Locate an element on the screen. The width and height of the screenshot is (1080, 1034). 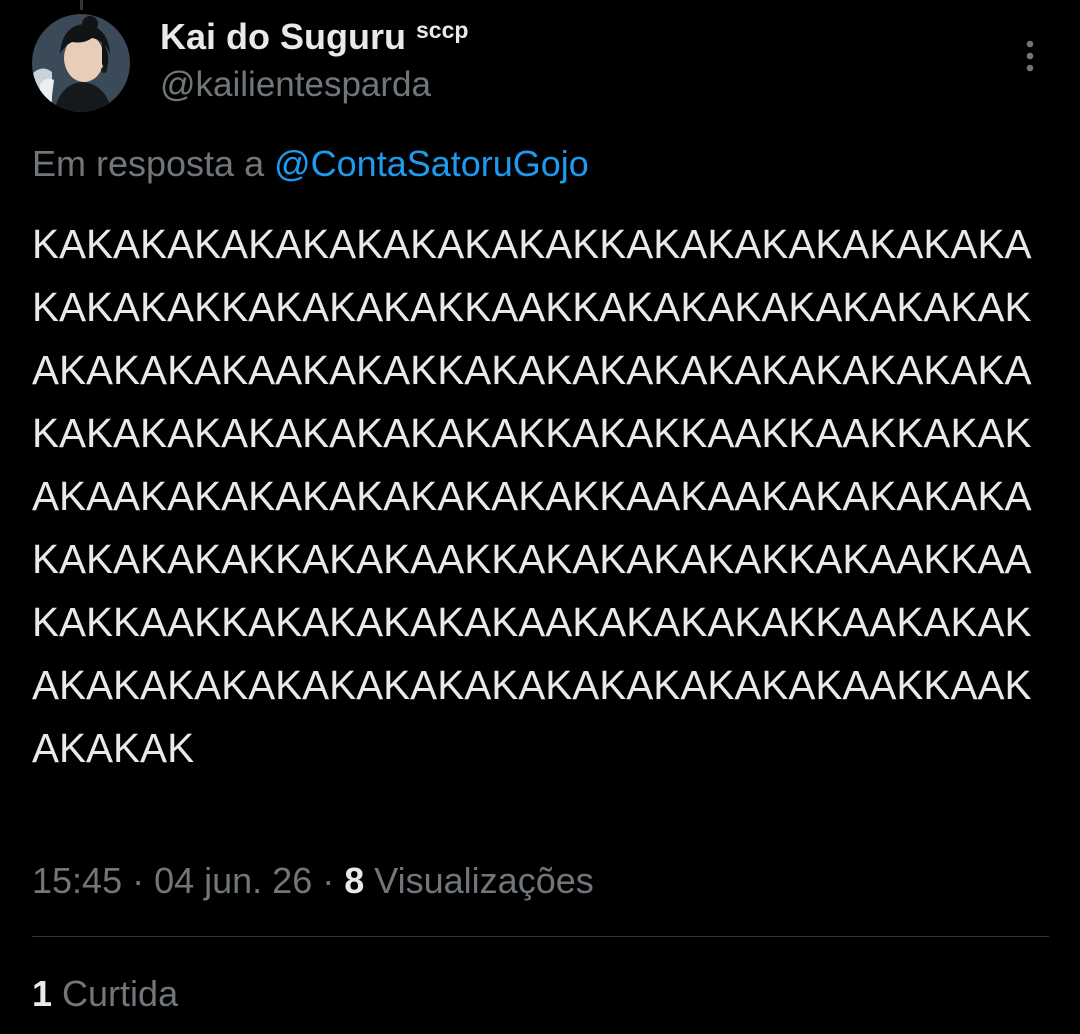
more-options-button is located at coordinates (1030, 56).